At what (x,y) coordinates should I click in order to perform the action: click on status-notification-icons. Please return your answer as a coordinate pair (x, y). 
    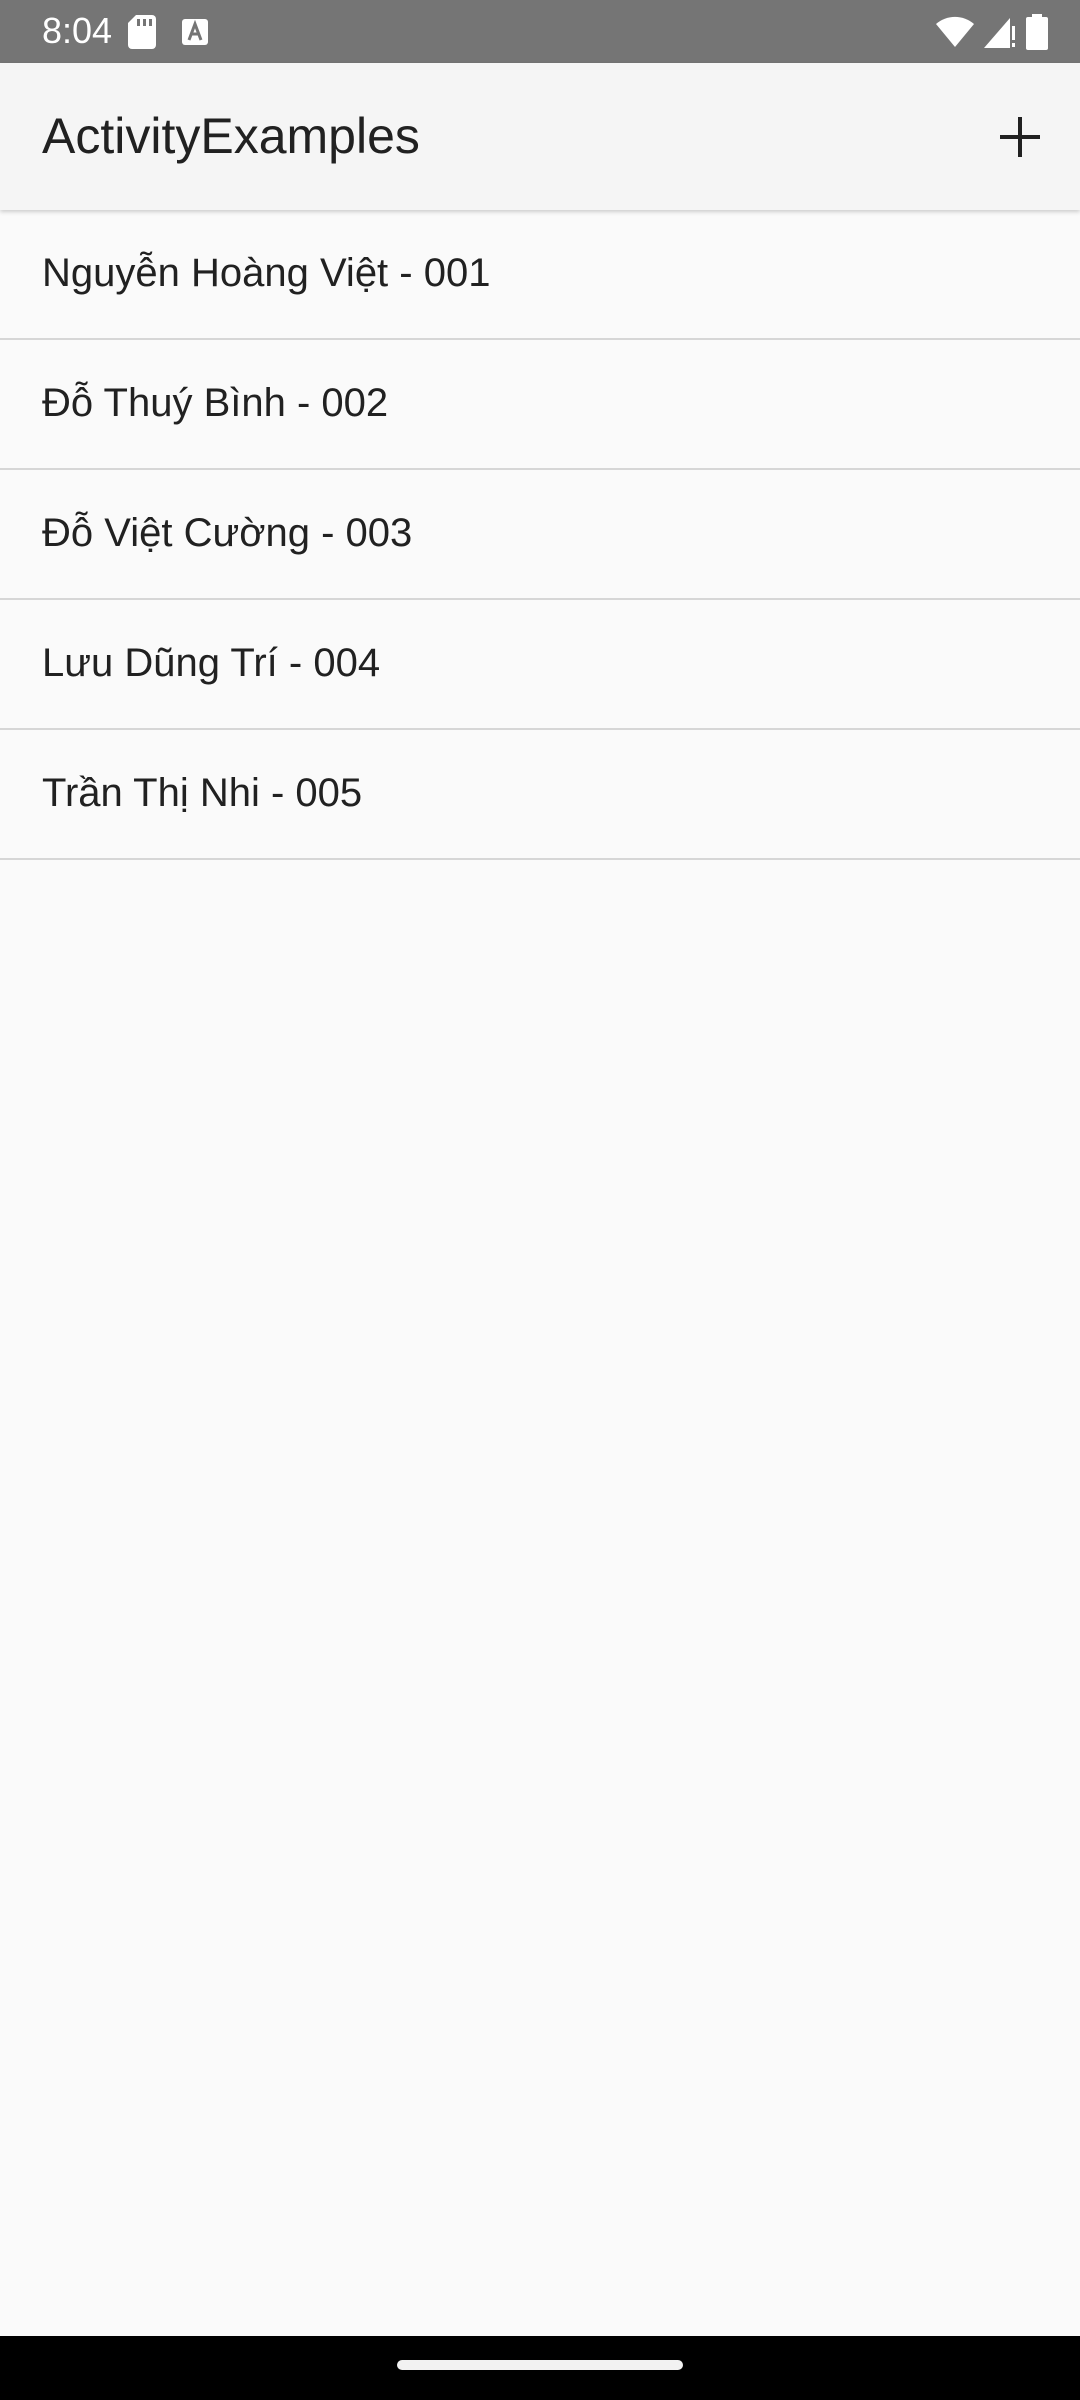
    Looking at the image, I should click on (168, 32).